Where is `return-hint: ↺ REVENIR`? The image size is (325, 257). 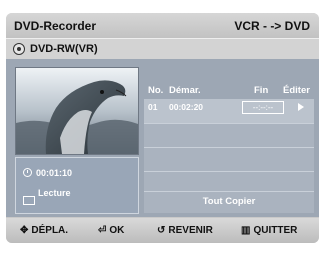 return-hint: ↺ REVENIR is located at coordinates (185, 230).